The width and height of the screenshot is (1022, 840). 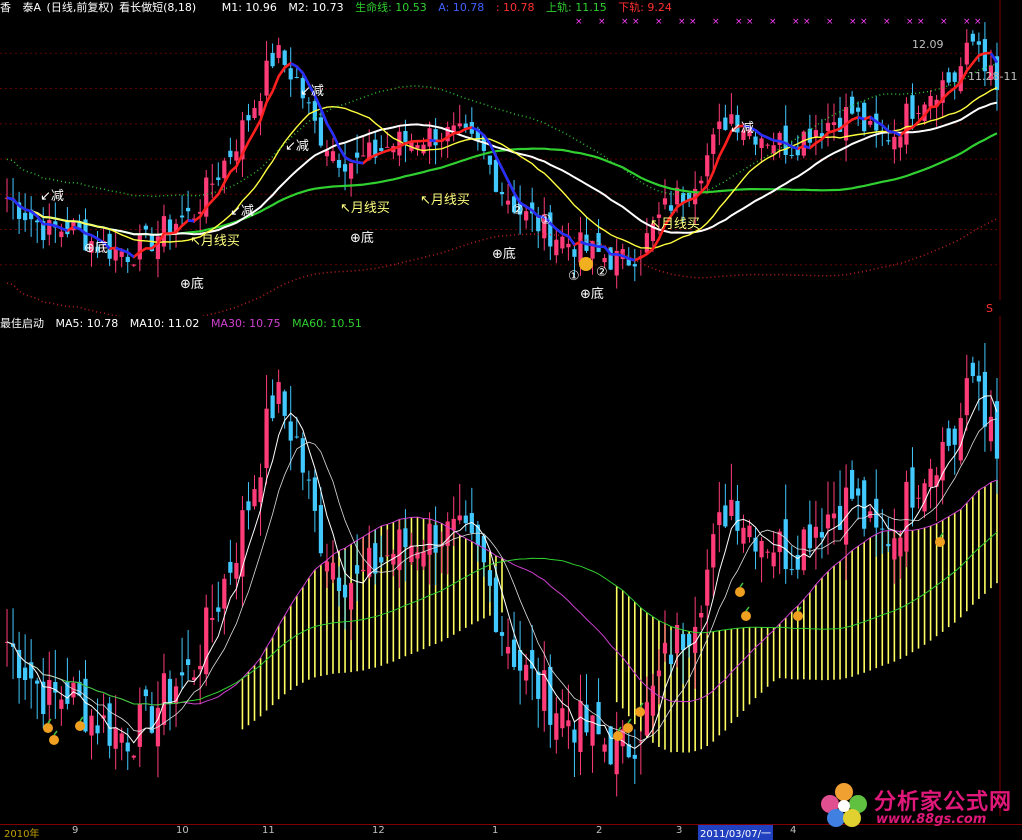 What do you see at coordinates (992, 76) in the screenshot?
I see `right-price-label: 11.28-11` at bounding box center [992, 76].